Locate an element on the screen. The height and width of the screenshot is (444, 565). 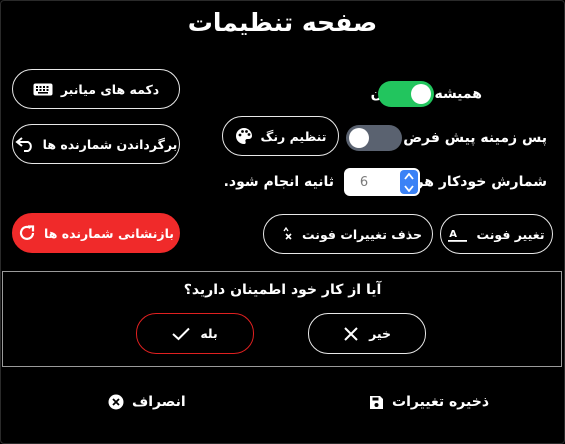
confirm-no-button: خیر is located at coordinates (367, 333).